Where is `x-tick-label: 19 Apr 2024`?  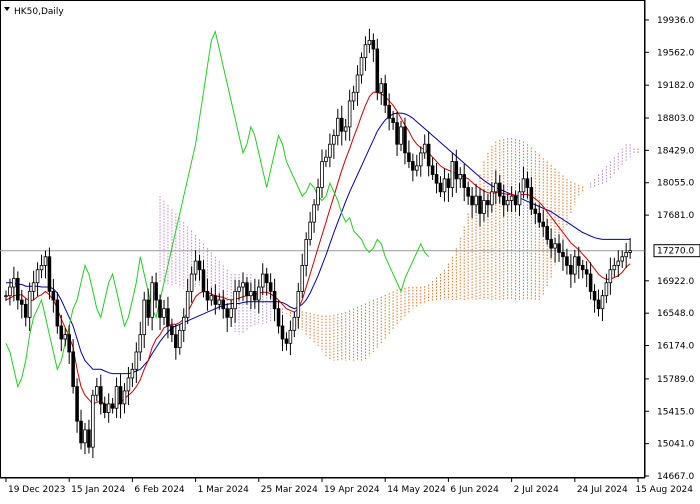 x-tick-label: 19 Apr 2024 is located at coordinates (352, 490).